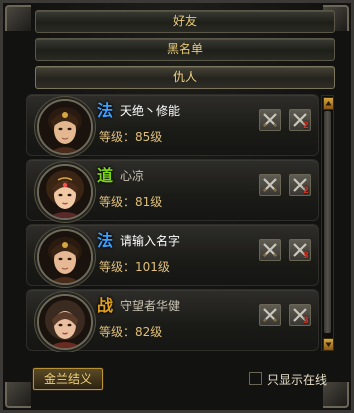  I want to click on player-level: 等级：101级, so click(134, 267).